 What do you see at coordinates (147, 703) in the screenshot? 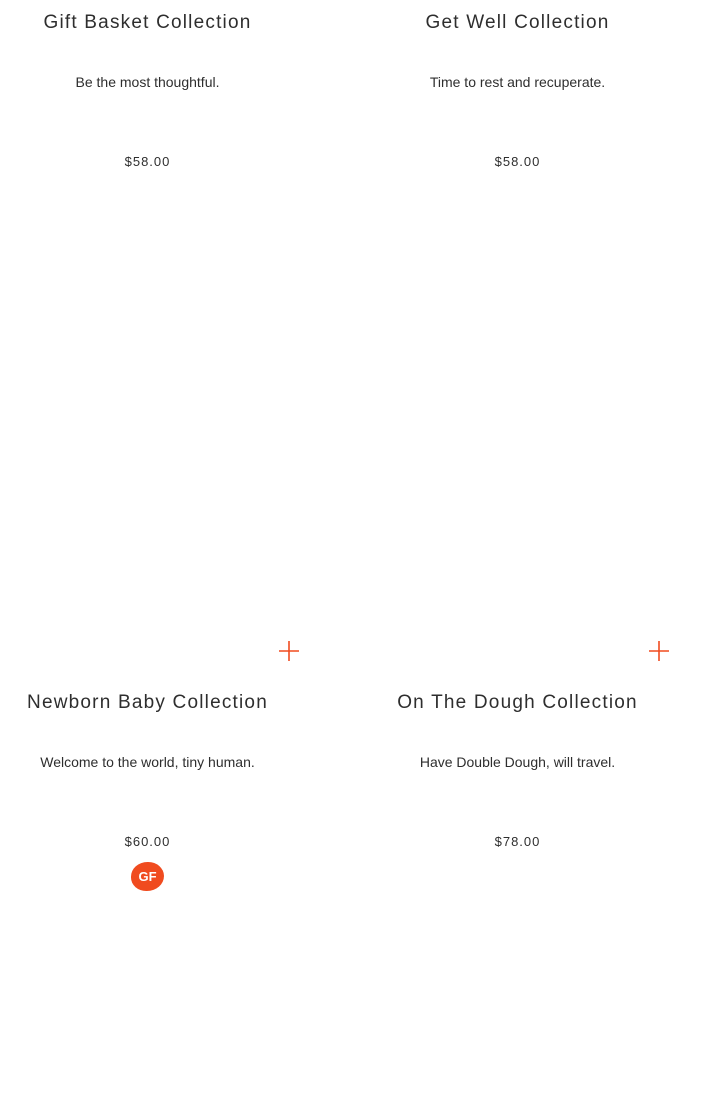
I see `product-title: Newborn Baby Collection` at bounding box center [147, 703].